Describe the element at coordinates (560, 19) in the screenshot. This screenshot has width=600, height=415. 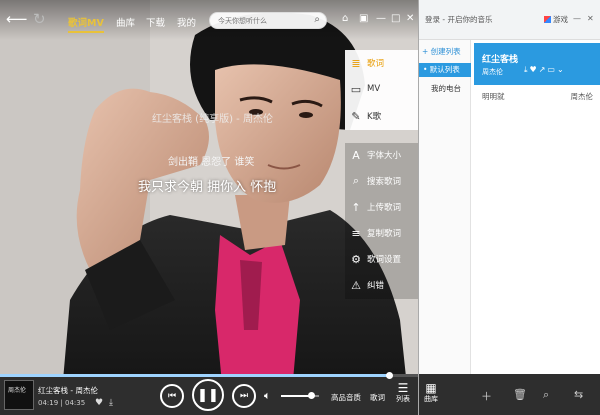
I see `game-label: 游戏` at that location.